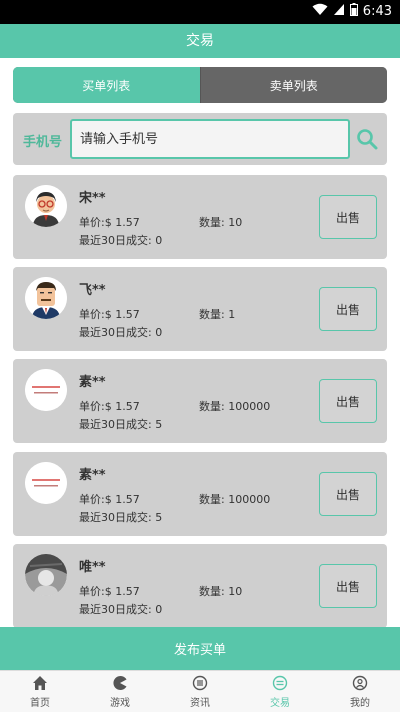 This screenshot has width=400, height=712. Describe the element at coordinates (43, 142) in the screenshot. I see `search-label: 手机号` at that location.